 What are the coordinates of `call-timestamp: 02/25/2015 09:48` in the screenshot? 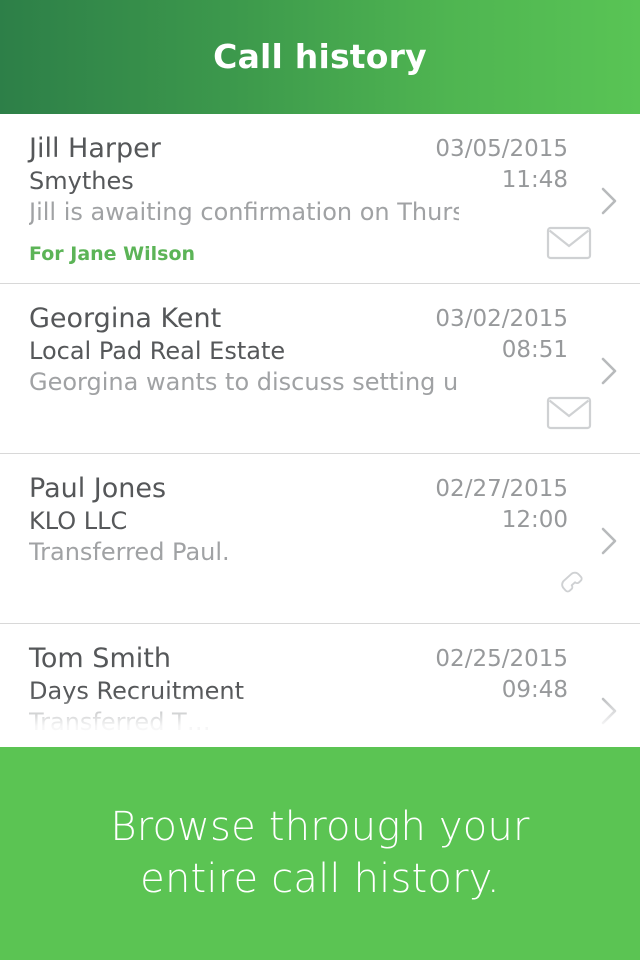 It's located at (501, 674).